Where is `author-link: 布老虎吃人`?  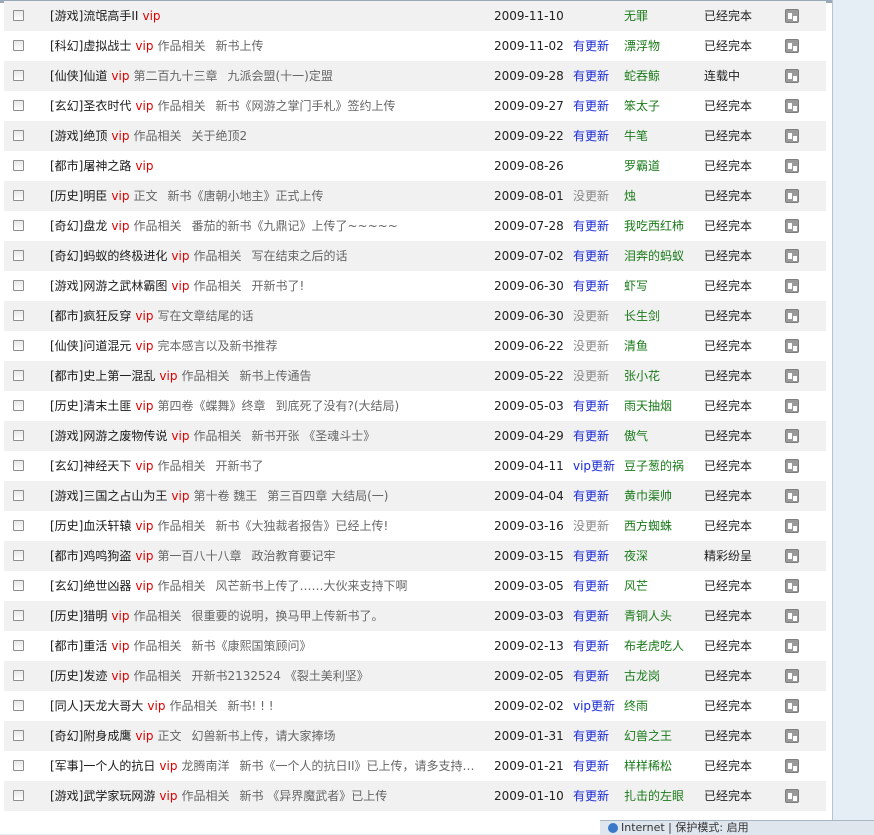 author-link: 布老虎吃人 is located at coordinates (654, 646).